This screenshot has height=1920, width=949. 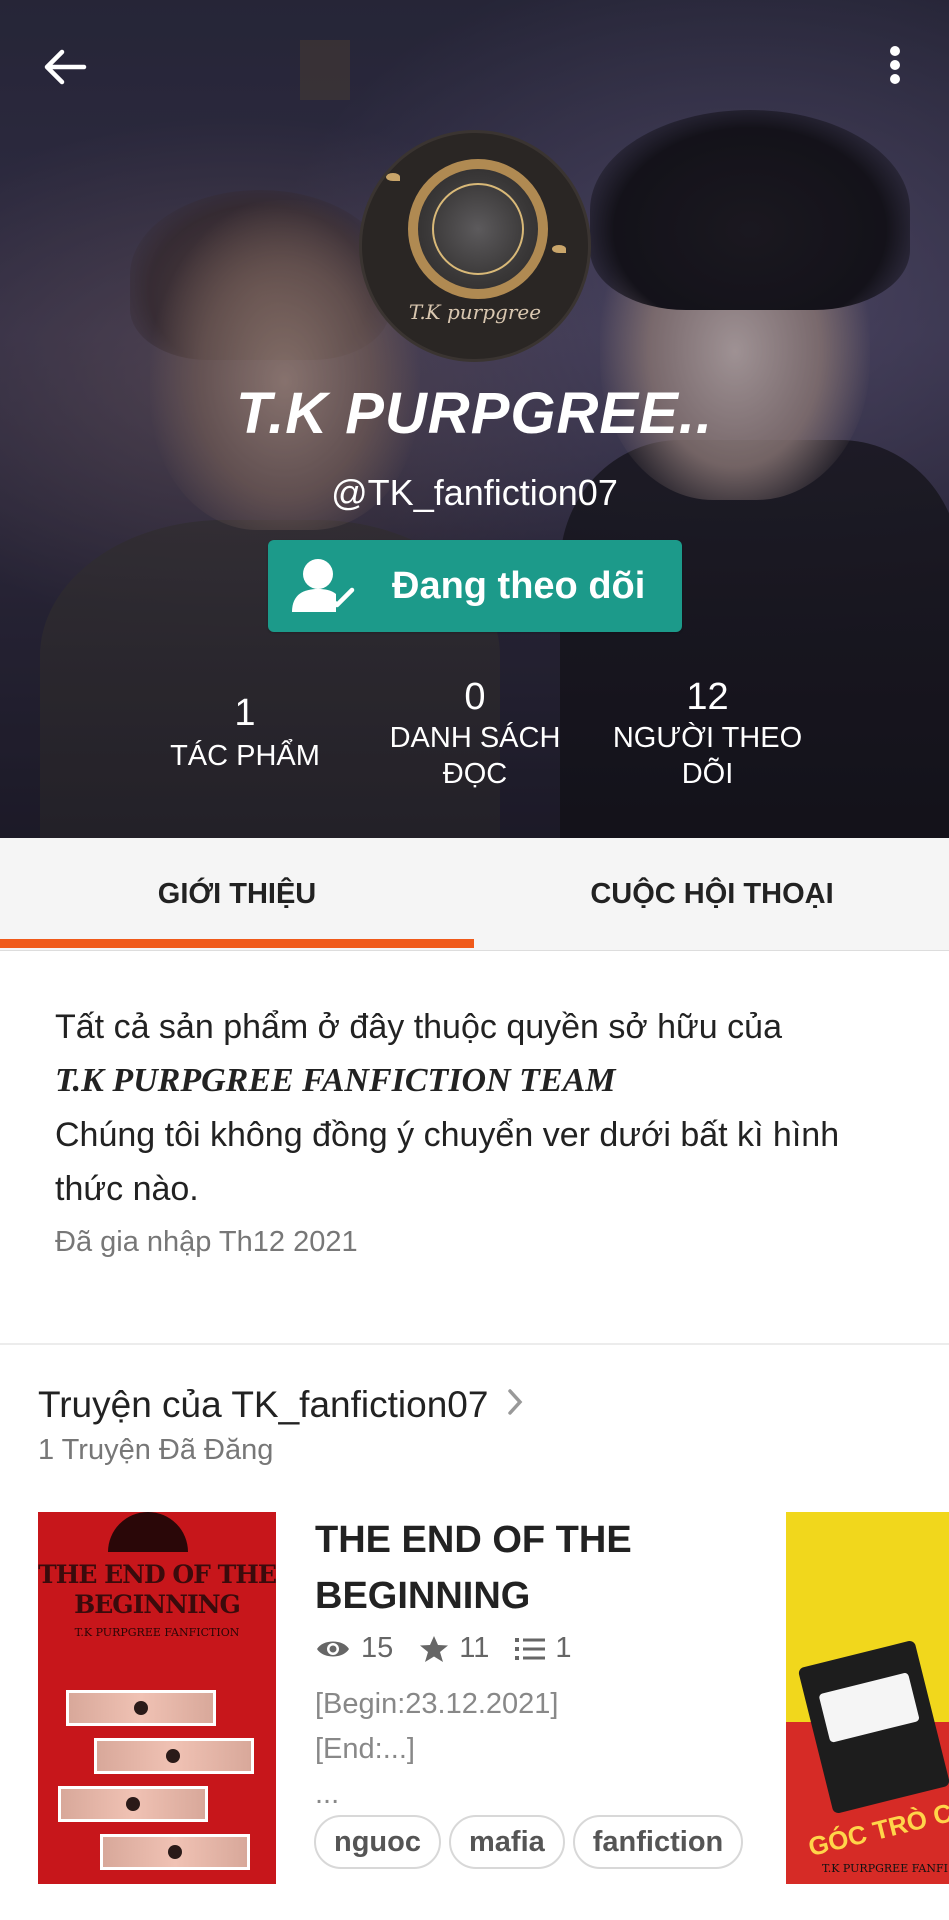 I want to click on umbrella-graphic, so click(x=148, y=1532).